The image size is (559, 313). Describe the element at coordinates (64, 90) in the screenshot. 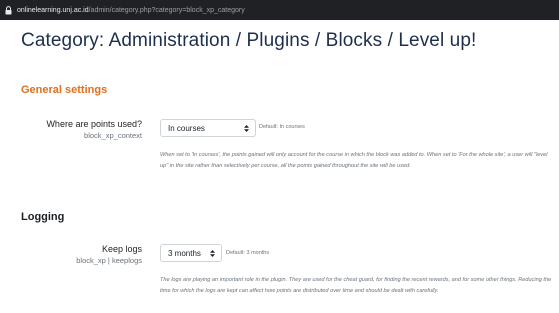

I see `general-settings-heading: General settings` at that location.